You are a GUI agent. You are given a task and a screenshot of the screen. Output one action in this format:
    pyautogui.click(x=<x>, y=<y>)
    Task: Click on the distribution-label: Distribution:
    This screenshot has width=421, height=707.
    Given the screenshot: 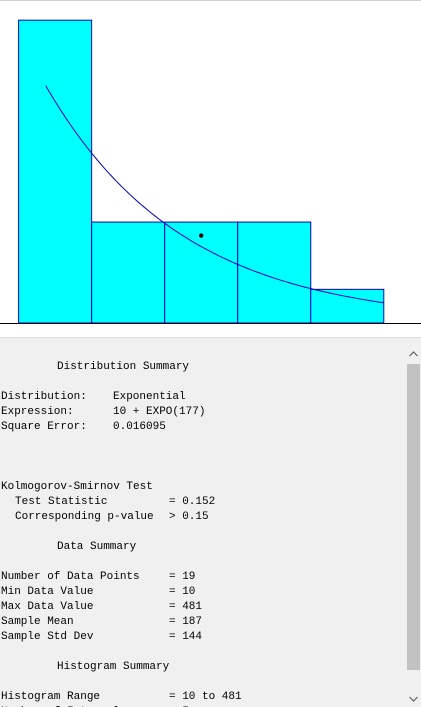 What is the action you would take?
    pyautogui.click(x=44, y=397)
    